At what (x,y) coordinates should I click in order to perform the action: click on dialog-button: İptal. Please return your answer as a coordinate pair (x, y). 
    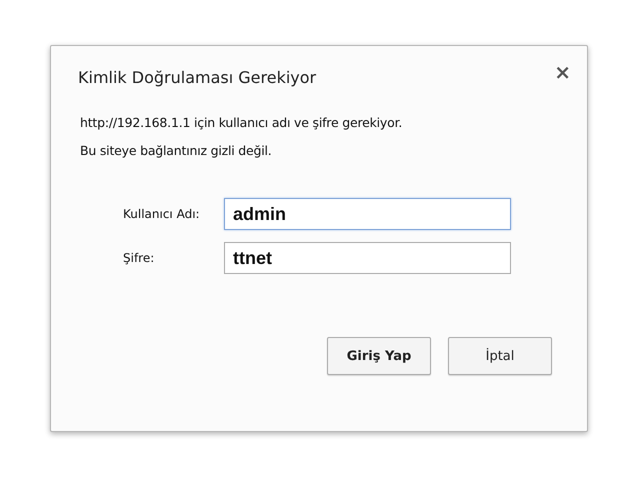
    Looking at the image, I should click on (500, 356).